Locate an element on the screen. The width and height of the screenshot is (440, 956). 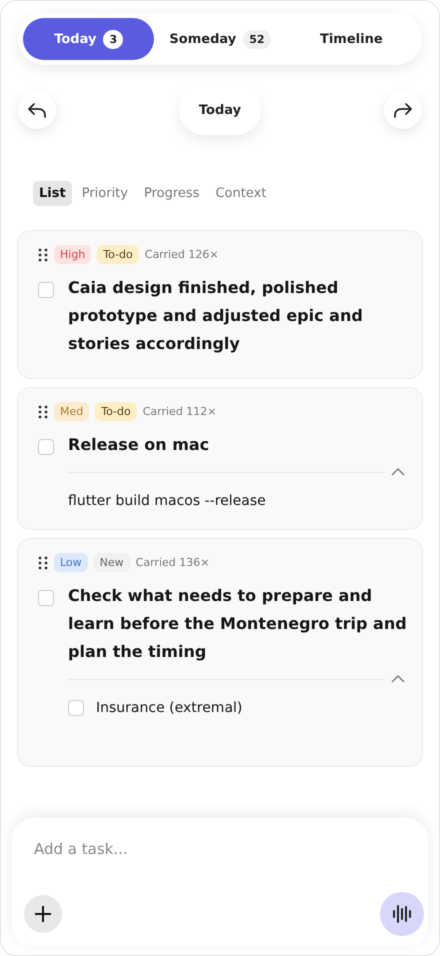
task-title: Release on mac is located at coordinates (139, 445).